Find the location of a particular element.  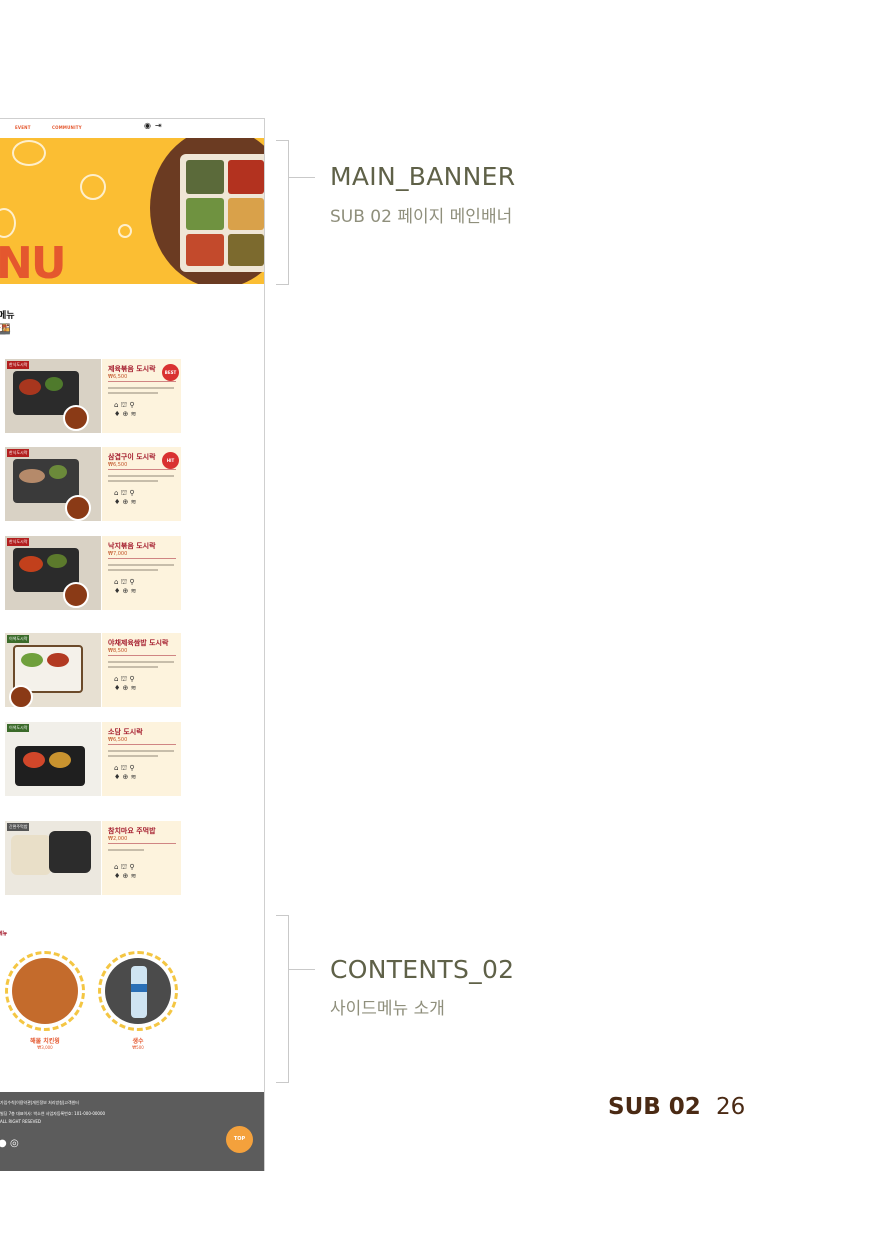

side-item-name: 해물 치킨윙 is located at coordinates (45, 1041).